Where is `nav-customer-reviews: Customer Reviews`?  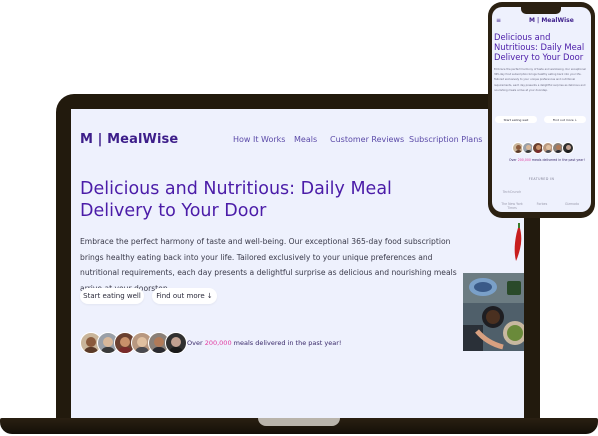
nav-customer-reviews: Customer Reviews is located at coordinates (367, 139).